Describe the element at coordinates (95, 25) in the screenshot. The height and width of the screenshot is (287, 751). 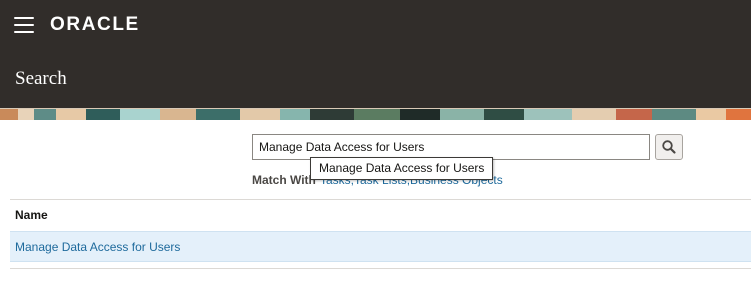
I see `oracle-logo: ORACLE` at that location.